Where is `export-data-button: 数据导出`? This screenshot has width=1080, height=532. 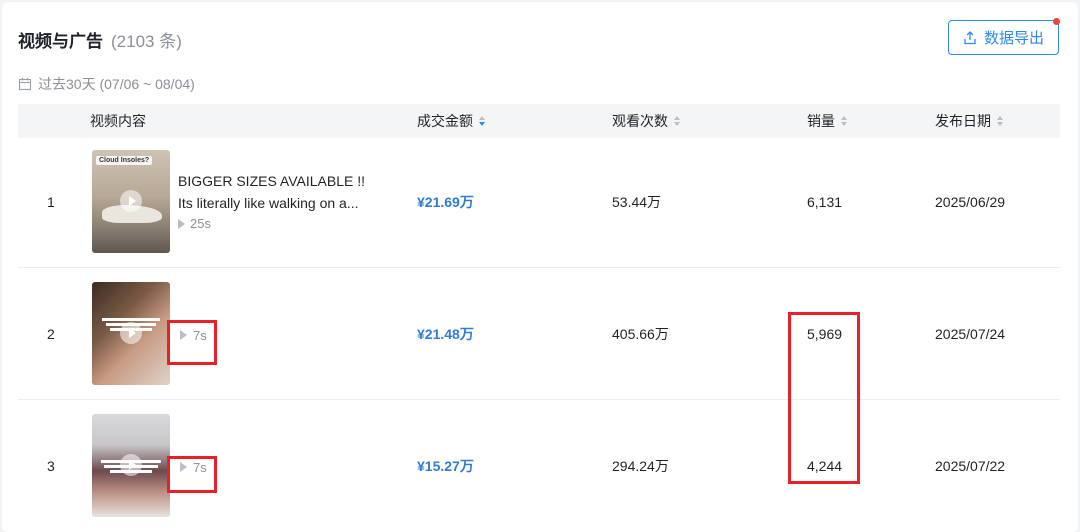
export-data-button: 数据导出 is located at coordinates (1004, 36).